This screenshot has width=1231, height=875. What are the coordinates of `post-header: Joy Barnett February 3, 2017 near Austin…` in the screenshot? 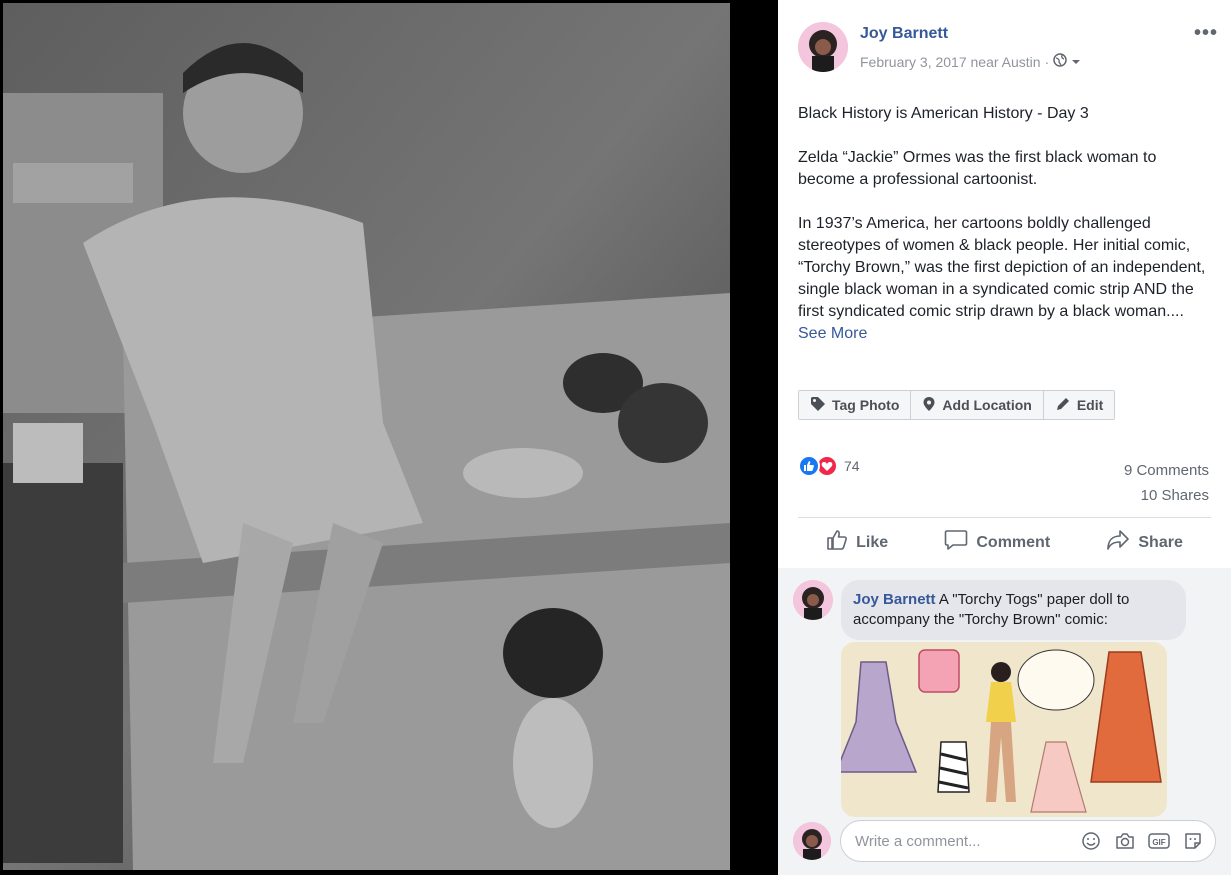 It's located at (1008, 49).